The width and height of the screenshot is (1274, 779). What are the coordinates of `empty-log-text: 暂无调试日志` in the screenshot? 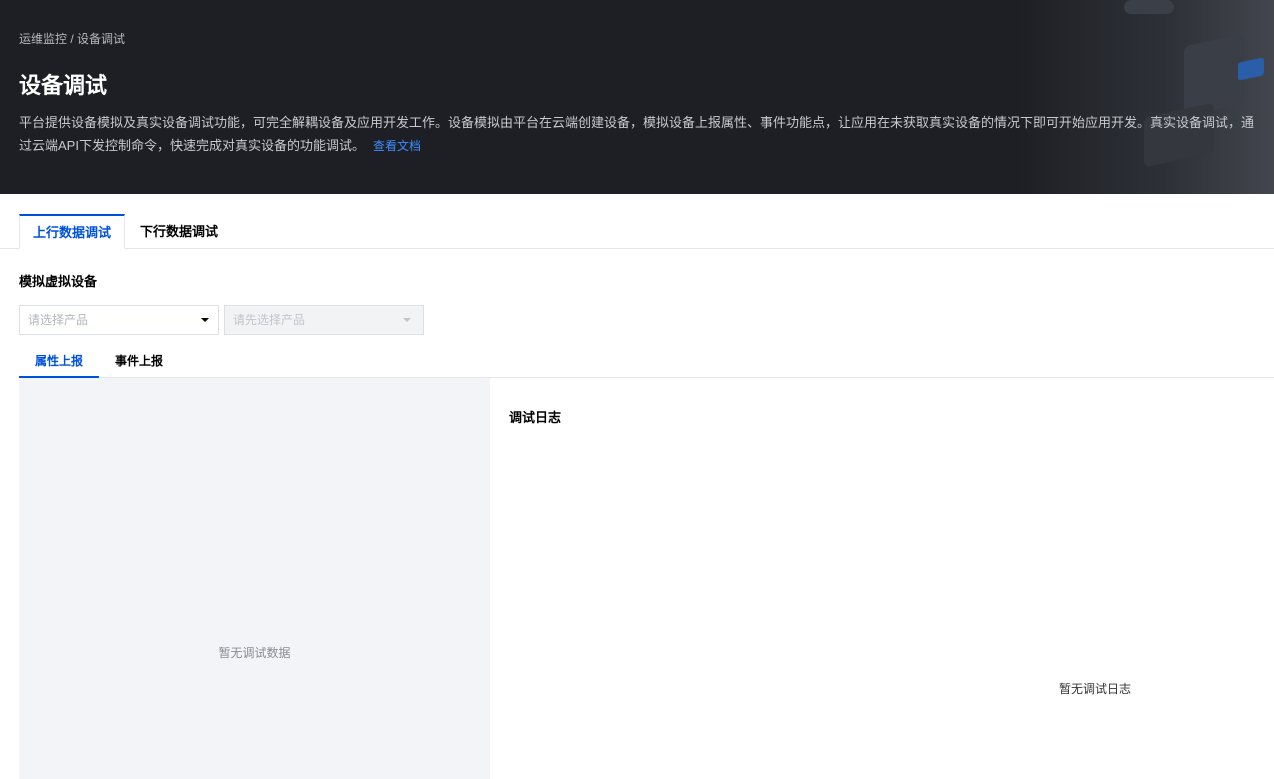 It's located at (1094, 689).